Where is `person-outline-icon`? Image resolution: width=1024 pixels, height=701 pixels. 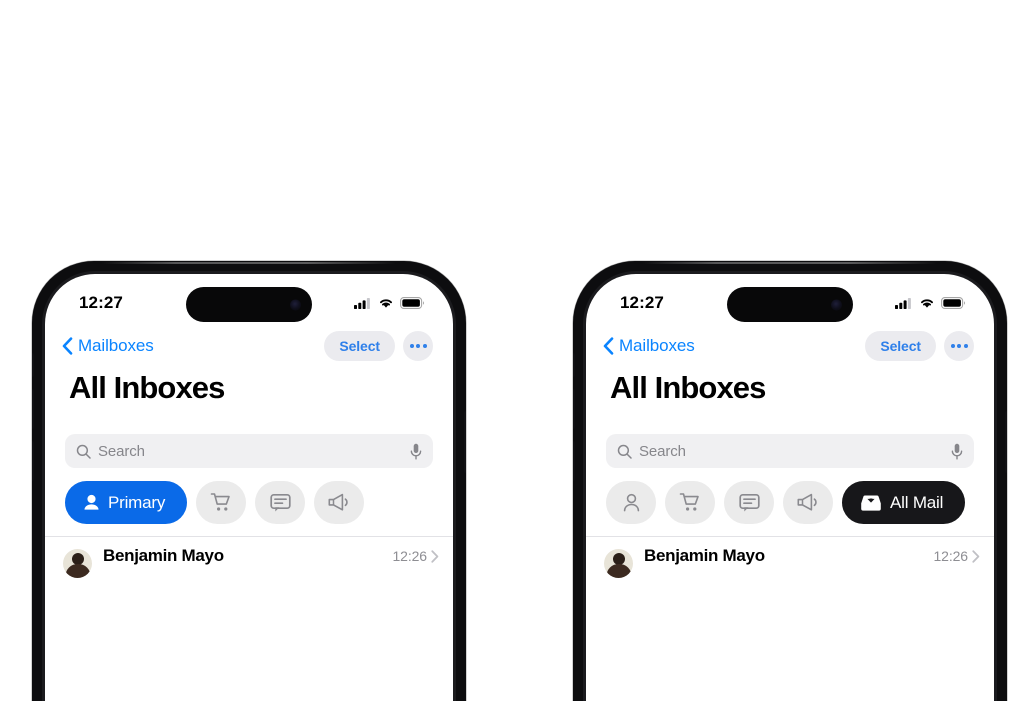 person-outline-icon is located at coordinates (631, 503).